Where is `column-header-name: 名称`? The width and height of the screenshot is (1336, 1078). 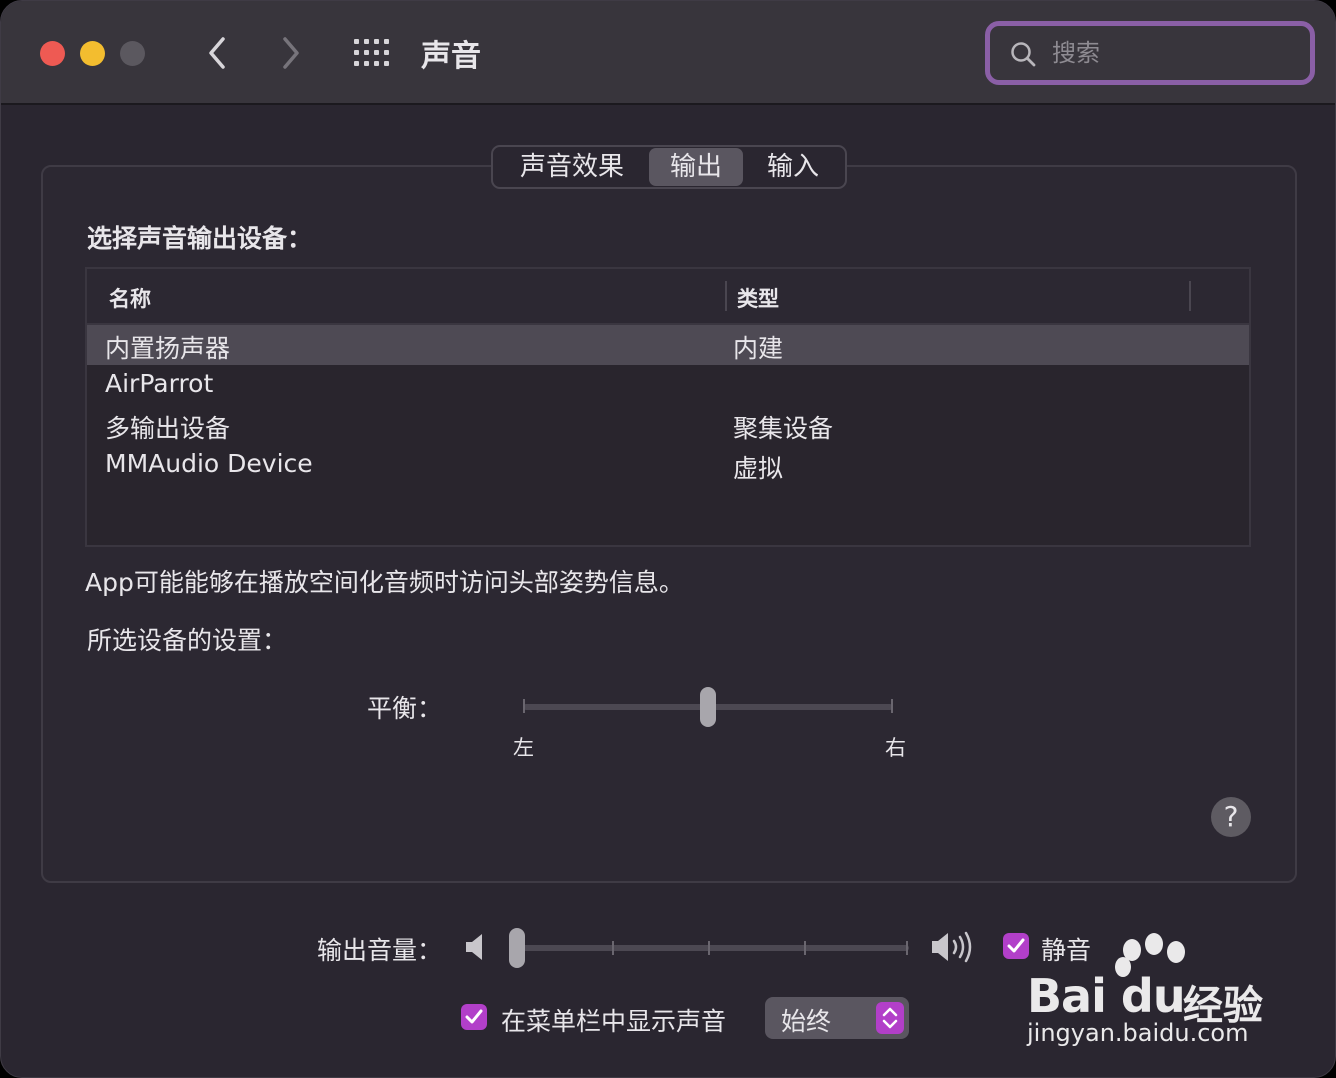 column-header-name: 名称 is located at coordinates (130, 298).